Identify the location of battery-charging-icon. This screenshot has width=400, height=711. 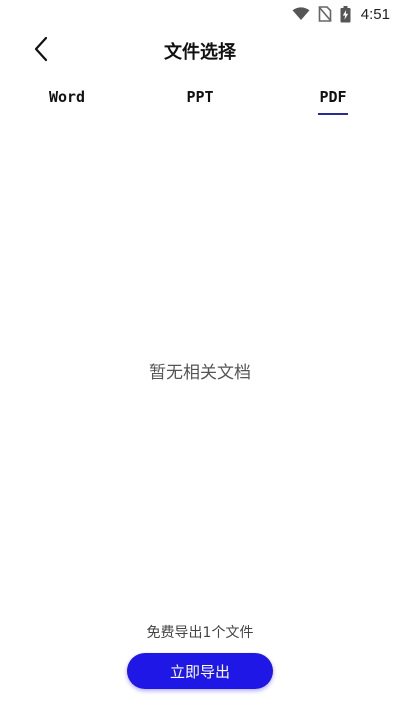
(345, 14).